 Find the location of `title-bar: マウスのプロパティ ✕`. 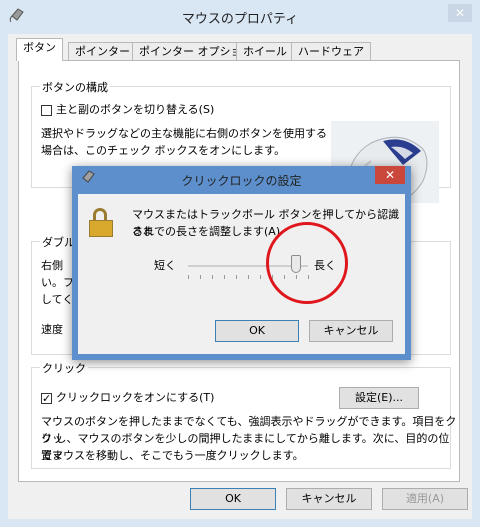

title-bar: マウスのプロパティ ✕ is located at coordinates (240, 17).